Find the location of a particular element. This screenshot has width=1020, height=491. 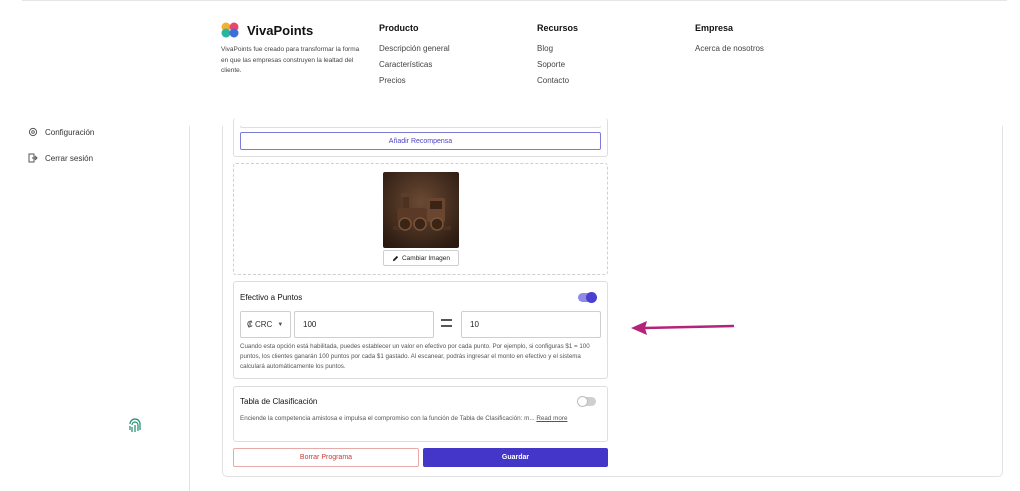

sidebar-item-logout: Cerrar sesión is located at coordinates (60, 158).